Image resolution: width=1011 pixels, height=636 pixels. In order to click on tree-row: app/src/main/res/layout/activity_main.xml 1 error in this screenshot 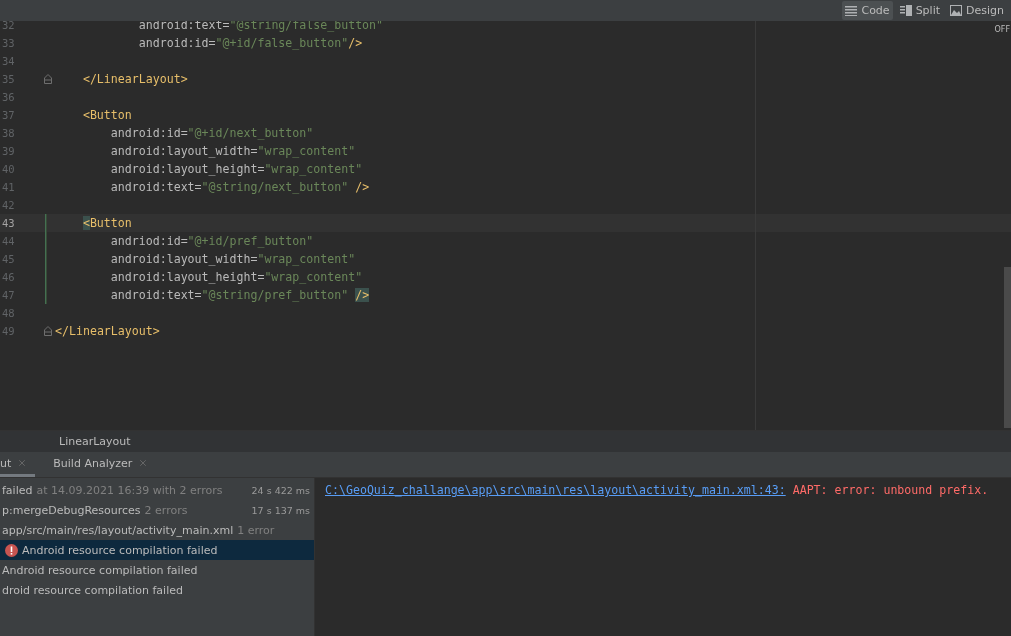, I will do `click(157, 530)`.